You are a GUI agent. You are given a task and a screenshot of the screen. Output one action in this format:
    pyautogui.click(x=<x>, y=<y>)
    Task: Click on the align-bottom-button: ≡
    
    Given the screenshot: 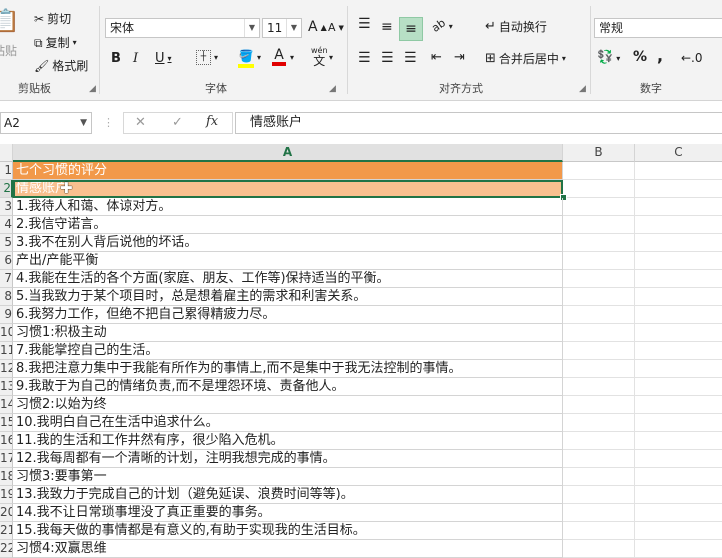 What is the action you would take?
    pyautogui.click(x=411, y=29)
    